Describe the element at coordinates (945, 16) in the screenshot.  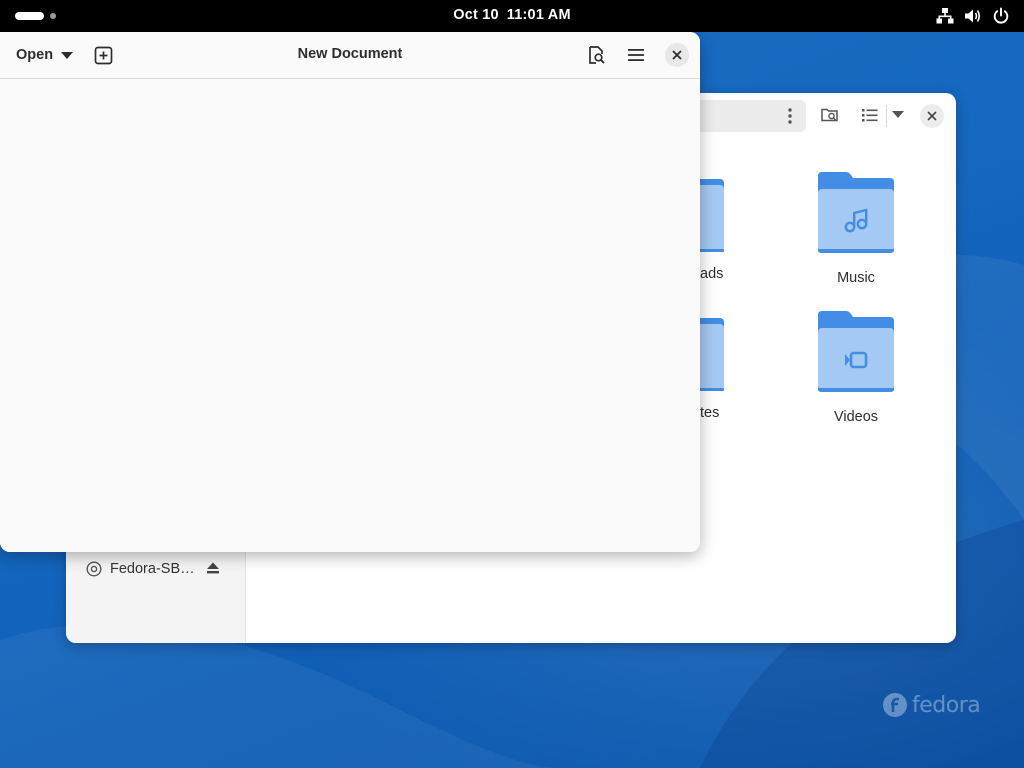
I see `network-wired-icon` at that location.